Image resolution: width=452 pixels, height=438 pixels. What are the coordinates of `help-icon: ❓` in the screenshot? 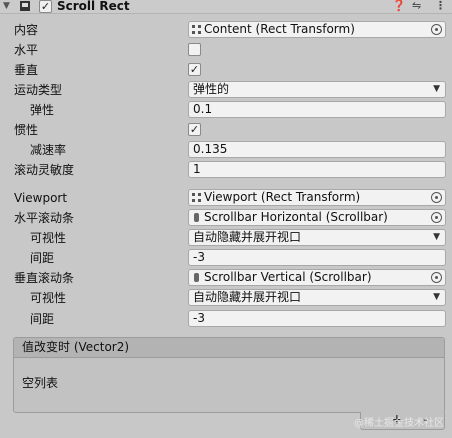 It's located at (399, 6).